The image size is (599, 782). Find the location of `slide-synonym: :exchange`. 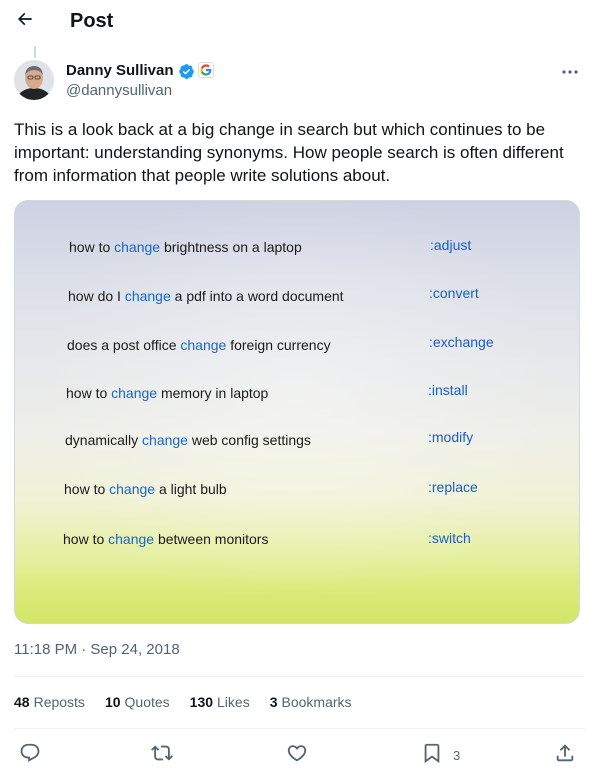

slide-synonym: :exchange is located at coordinates (461, 342).